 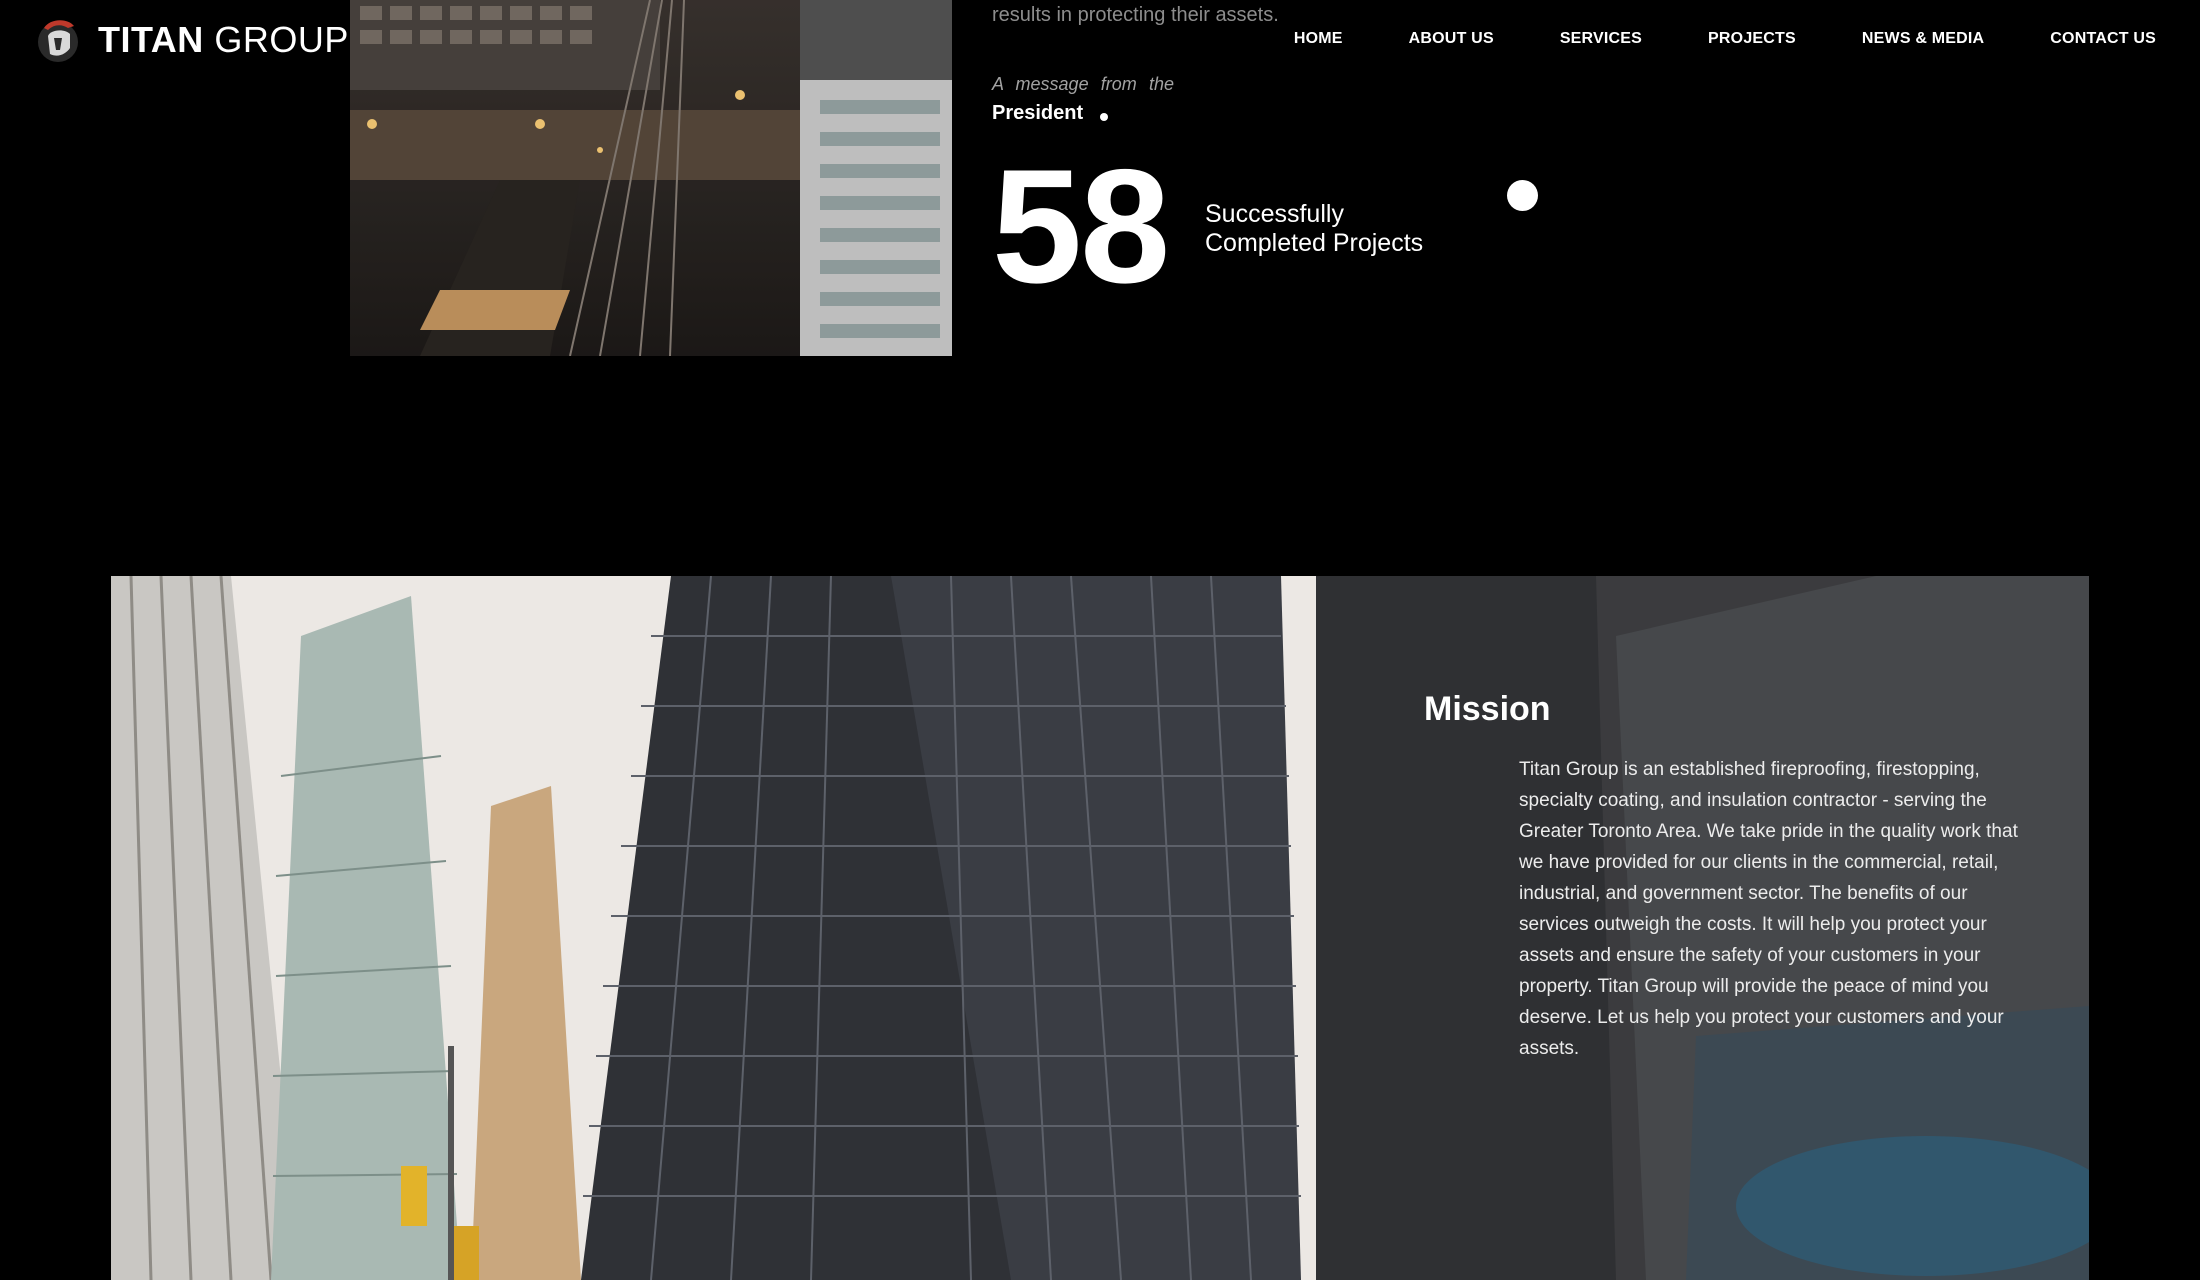 I want to click on mission-title: Mission, so click(x=1487, y=709).